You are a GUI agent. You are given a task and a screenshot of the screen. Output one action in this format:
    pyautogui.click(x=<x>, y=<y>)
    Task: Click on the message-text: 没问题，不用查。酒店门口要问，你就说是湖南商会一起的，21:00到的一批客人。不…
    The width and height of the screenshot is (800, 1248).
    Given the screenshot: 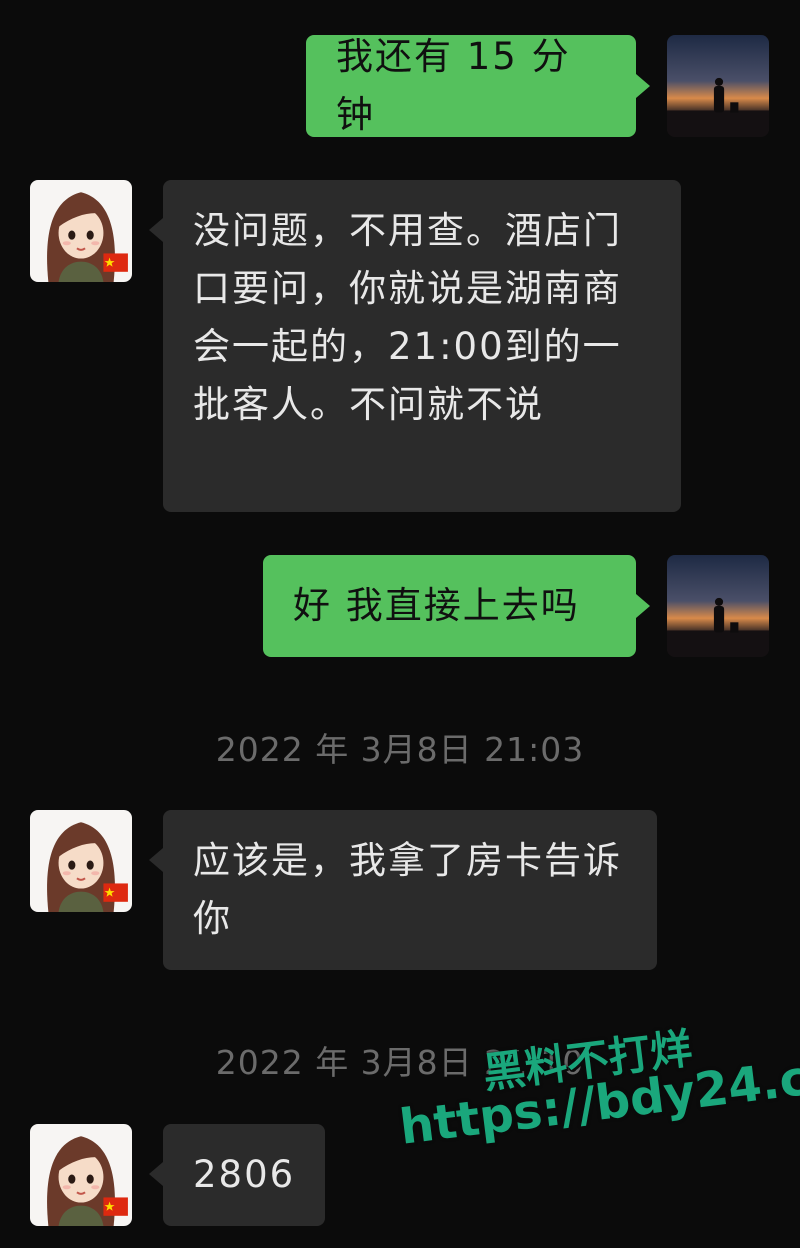 What is the action you would take?
    pyautogui.click(x=407, y=317)
    